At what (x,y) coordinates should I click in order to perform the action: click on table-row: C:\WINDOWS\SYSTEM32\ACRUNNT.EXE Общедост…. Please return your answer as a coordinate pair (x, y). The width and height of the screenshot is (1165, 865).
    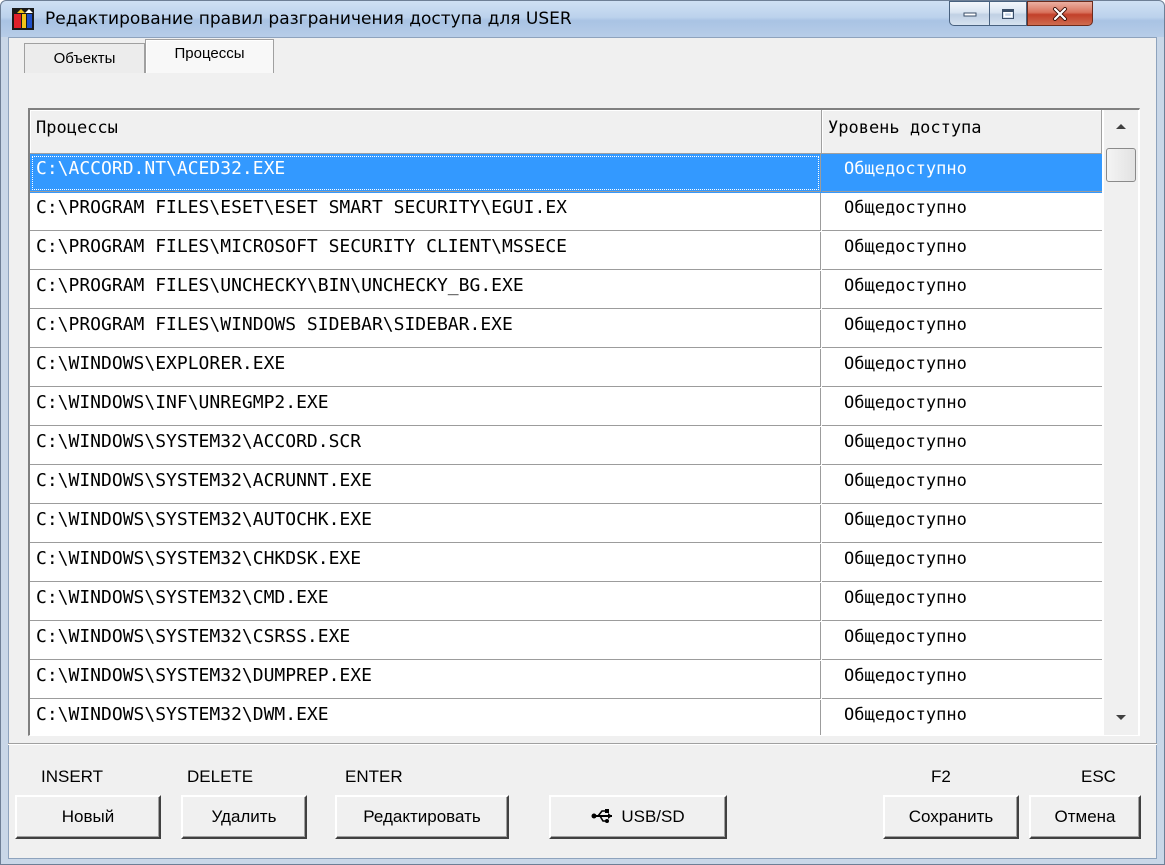
    Looking at the image, I should click on (566, 485).